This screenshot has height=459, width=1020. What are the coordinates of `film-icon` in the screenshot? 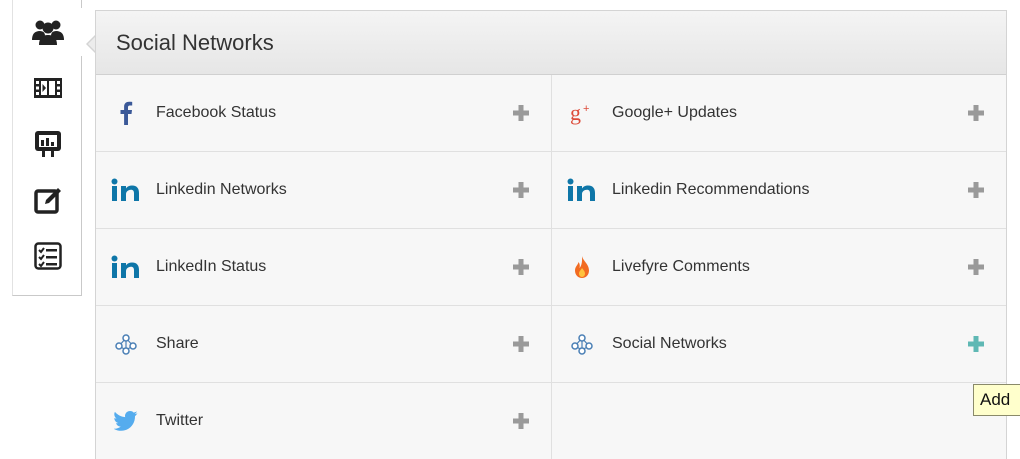 It's located at (48, 88).